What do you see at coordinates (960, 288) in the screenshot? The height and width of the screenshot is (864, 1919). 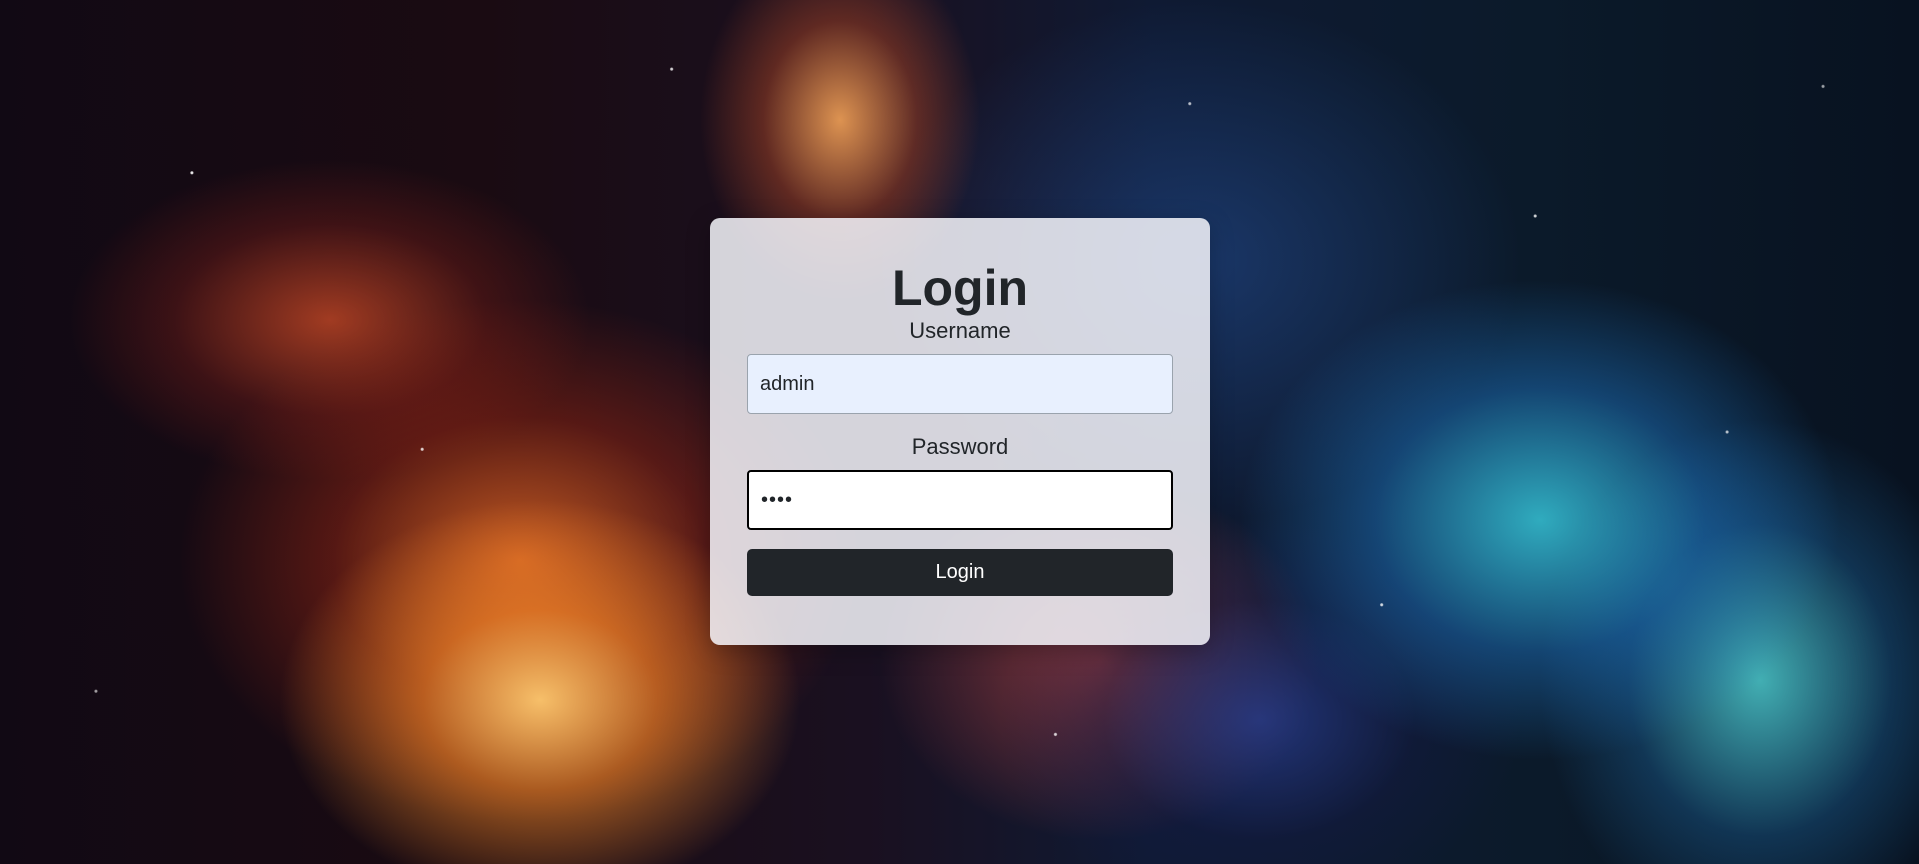 I see `login-title: Login` at bounding box center [960, 288].